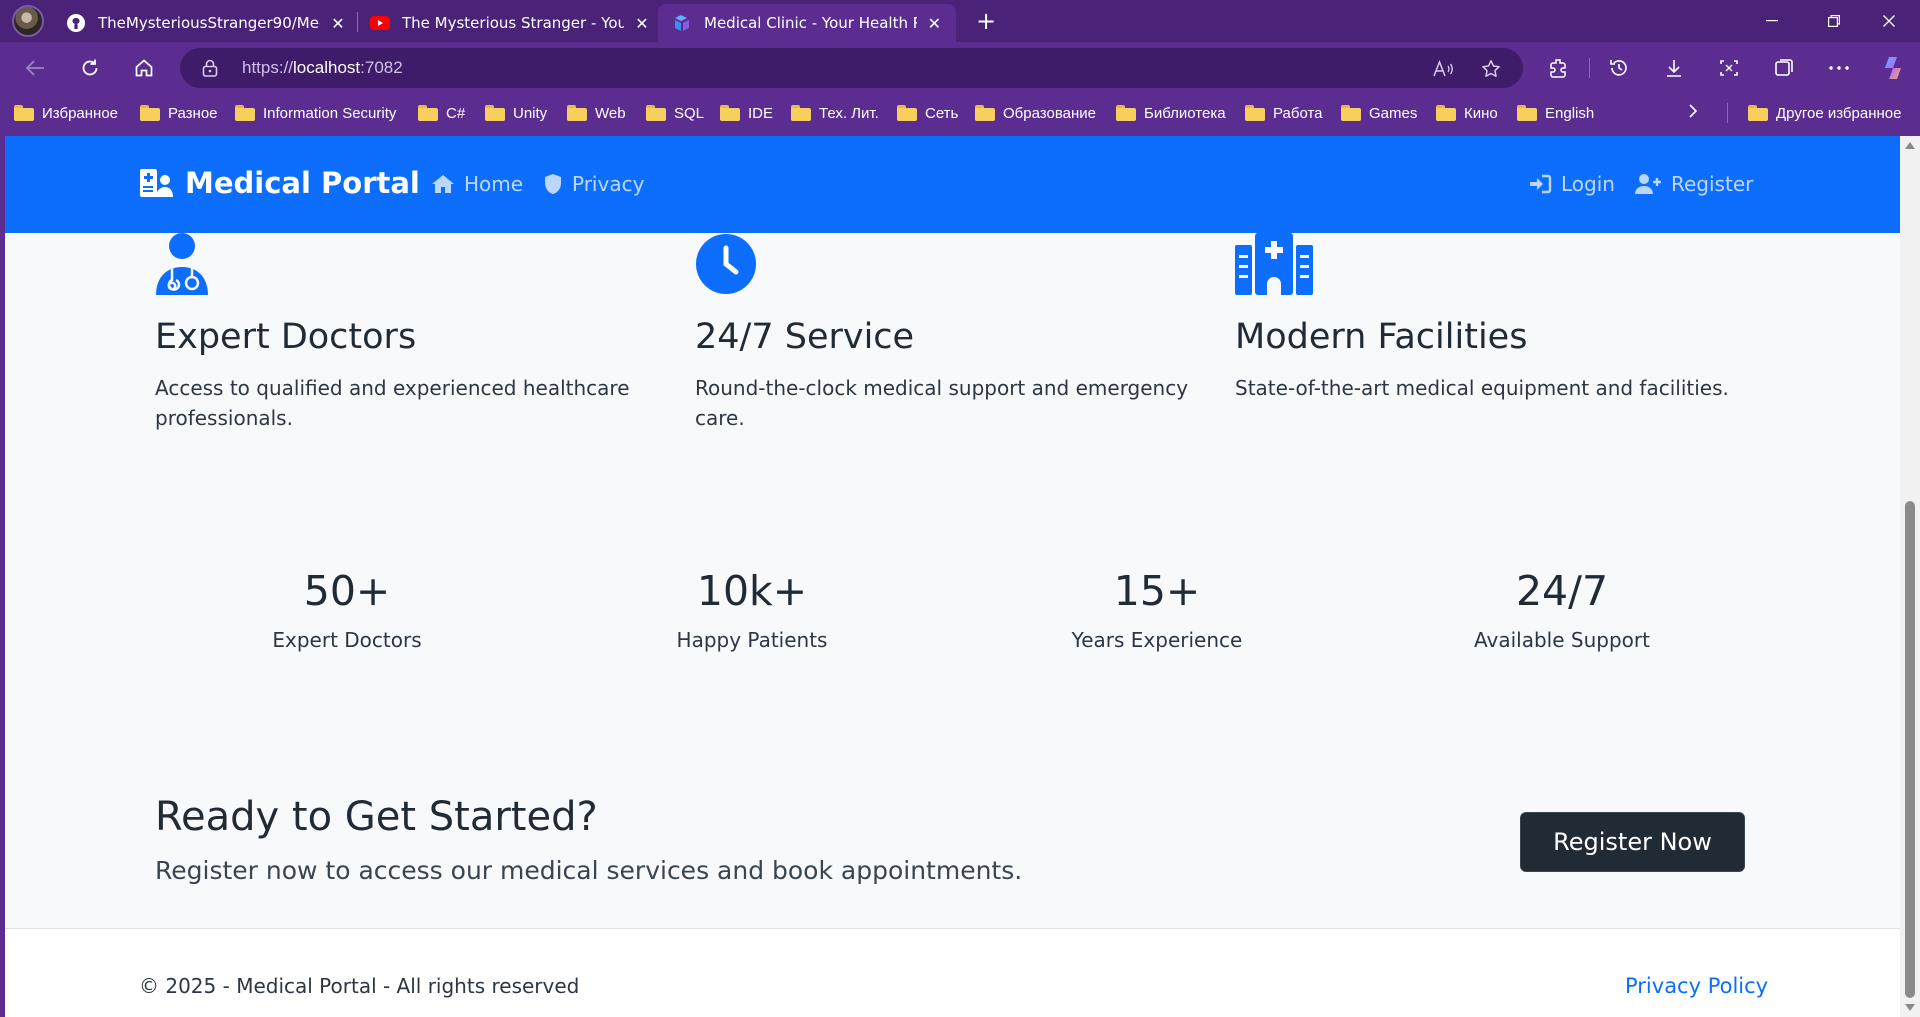  I want to click on brand-link: Medical Portal, so click(279, 183).